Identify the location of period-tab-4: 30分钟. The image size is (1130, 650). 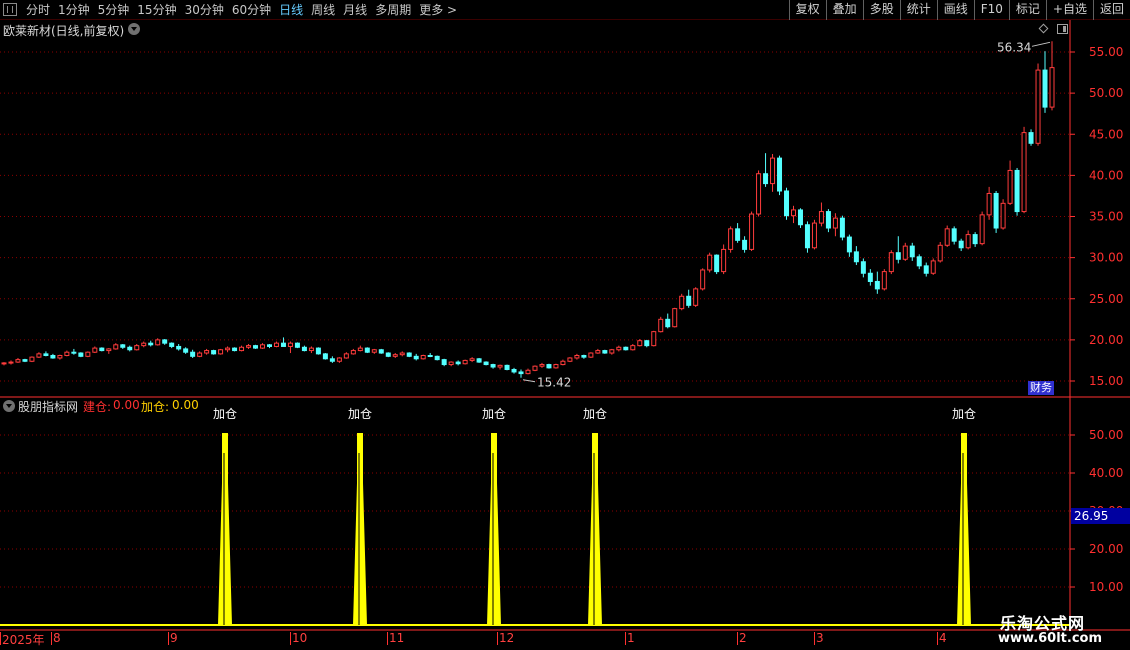
(204, 10).